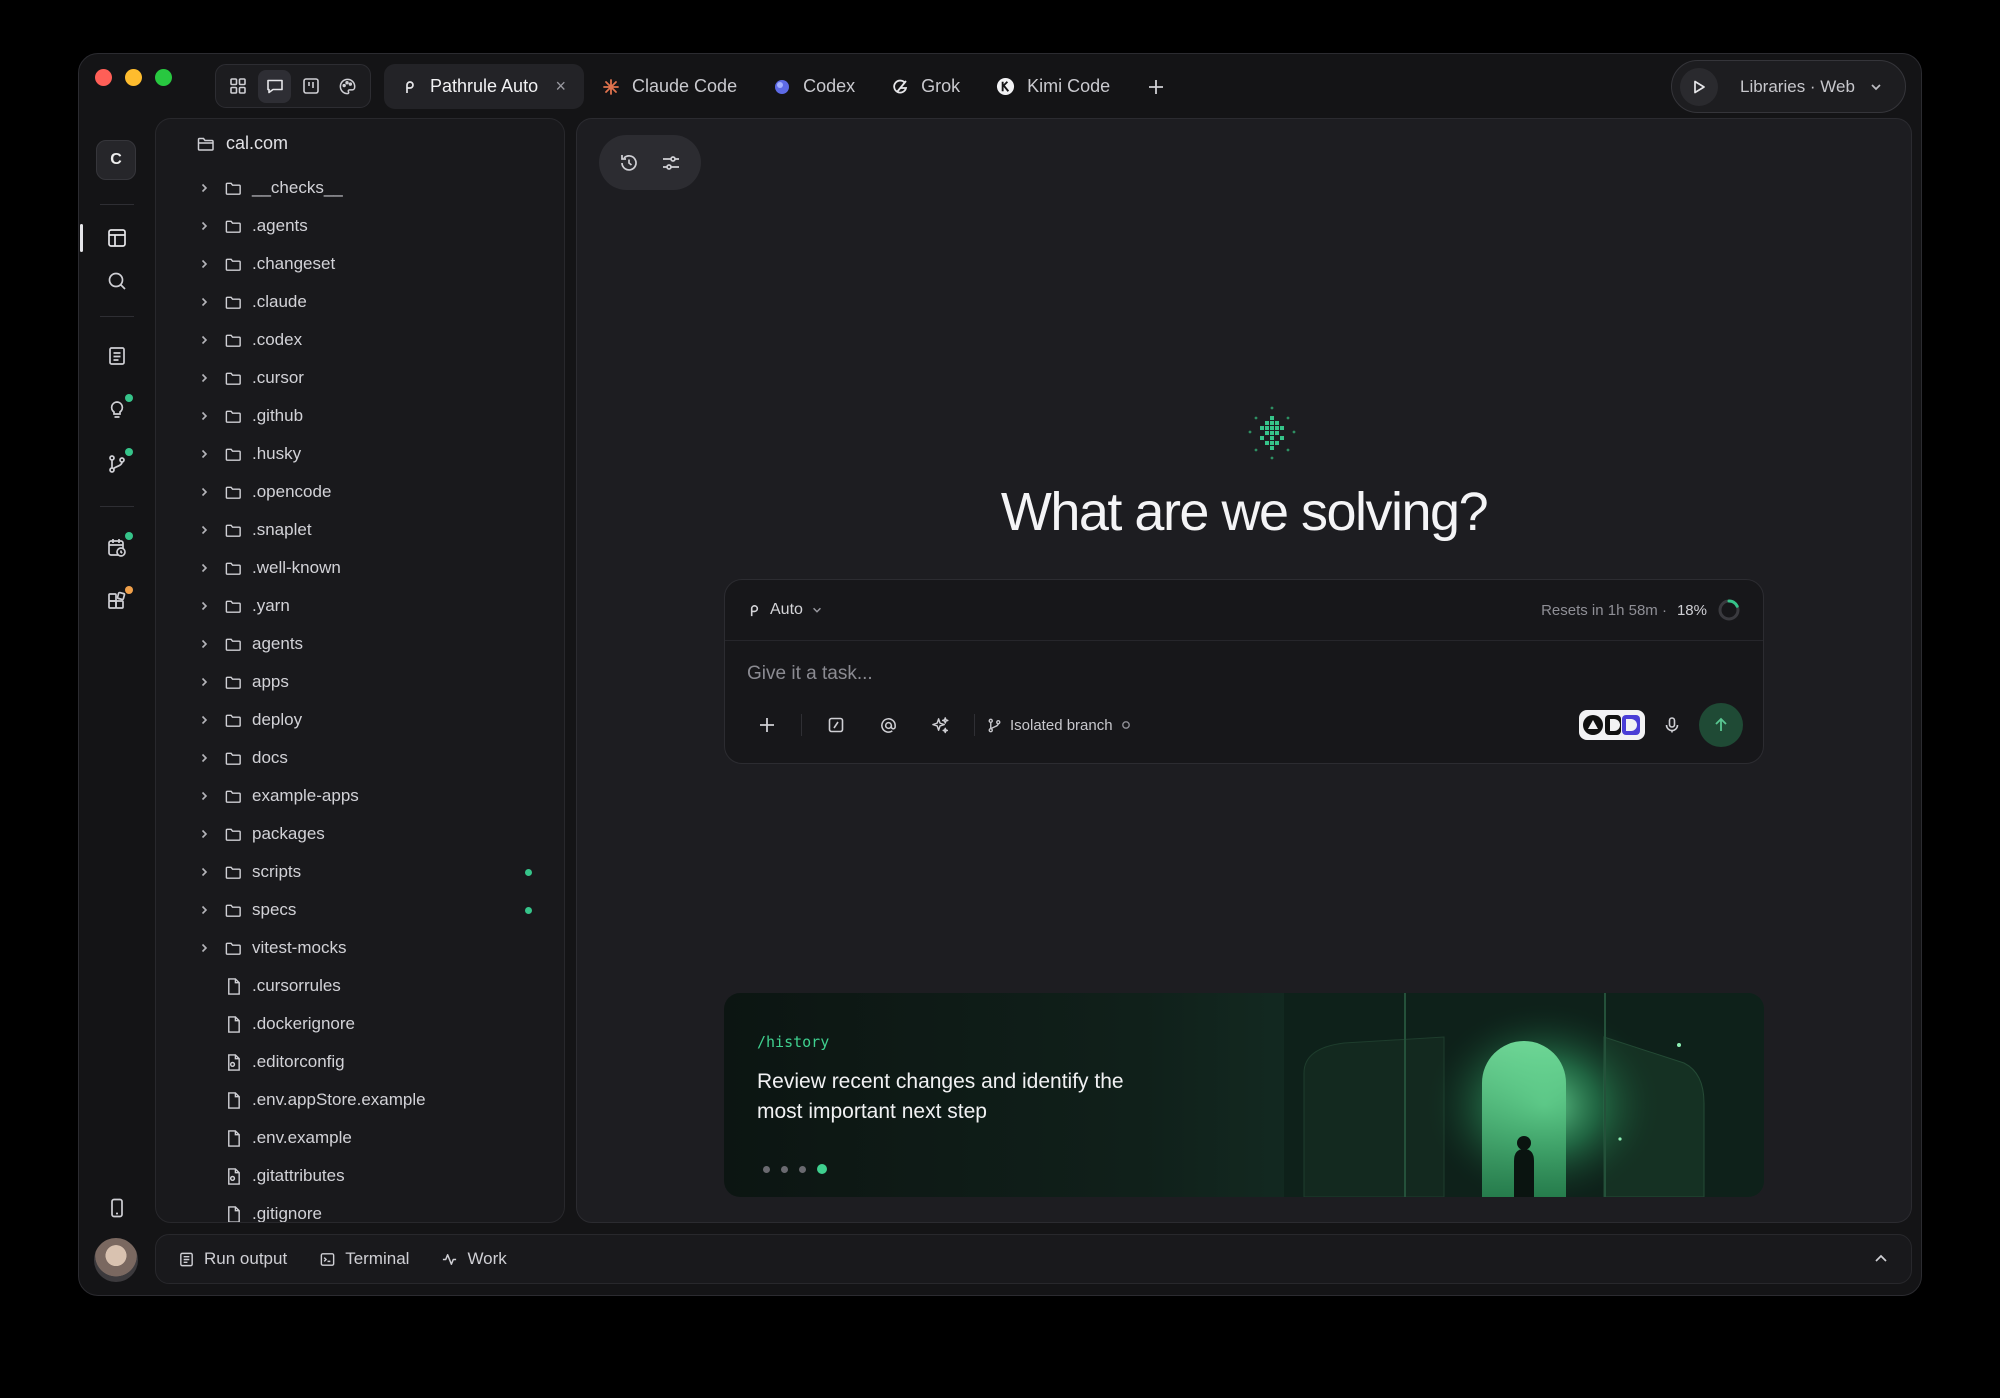  What do you see at coordinates (375, 872) in the screenshot?
I see `tree-folder-row: scripts` at bounding box center [375, 872].